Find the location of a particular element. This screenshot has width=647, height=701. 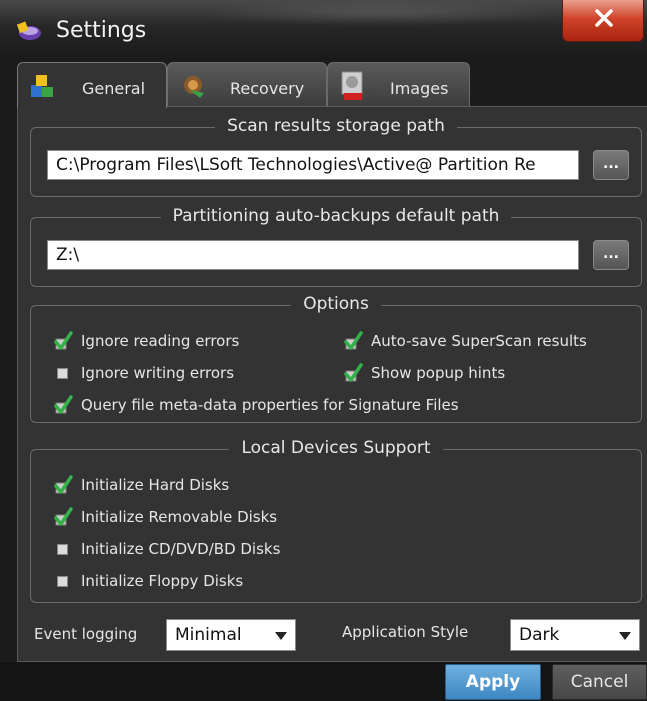

close-icon is located at coordinates (604, 18).